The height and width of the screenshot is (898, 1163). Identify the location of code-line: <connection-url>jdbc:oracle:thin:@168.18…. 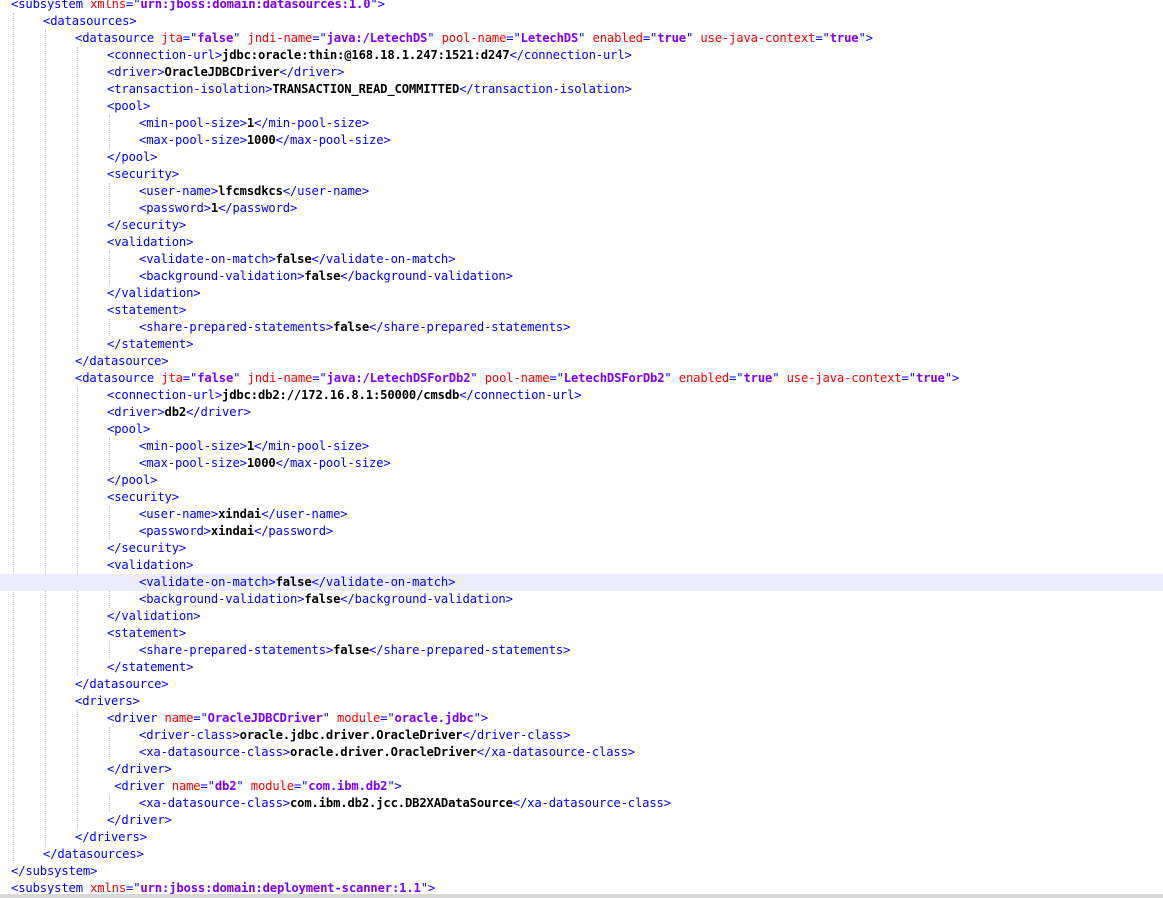
(581, 55).